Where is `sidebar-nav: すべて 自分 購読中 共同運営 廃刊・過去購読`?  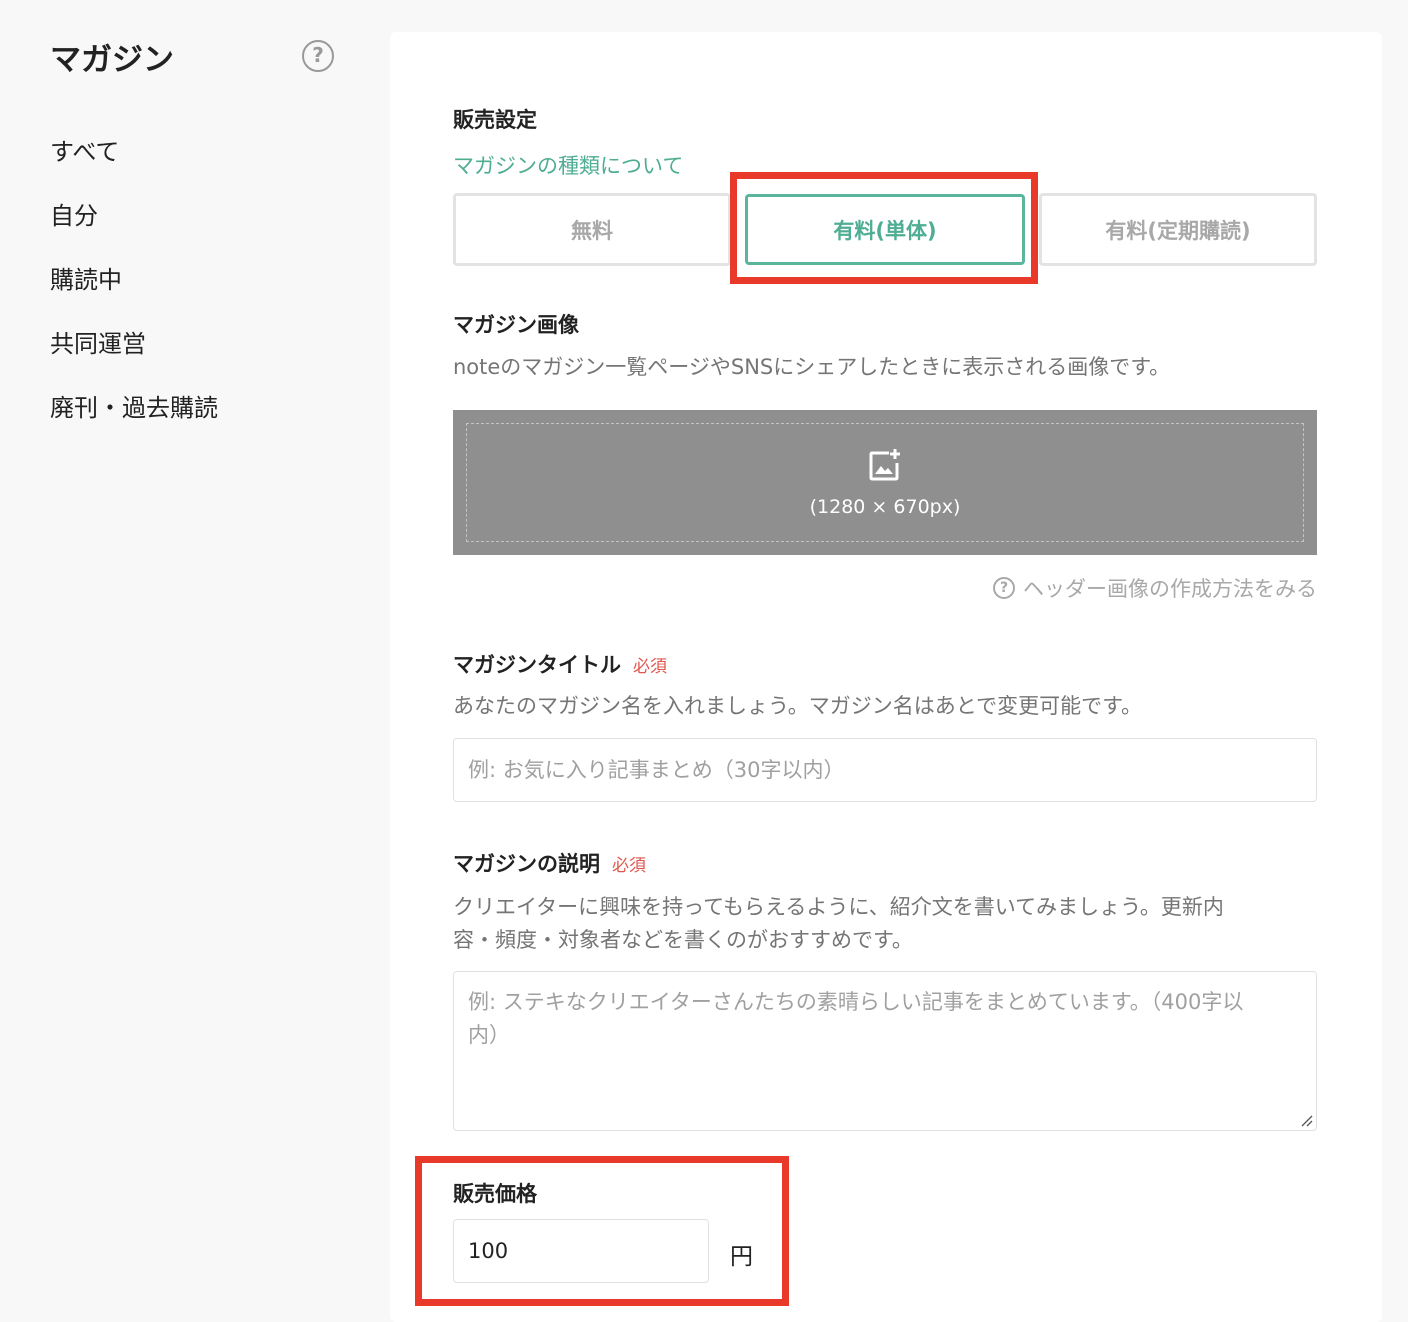
sidebar-nav: すべて 自分 購読中 共同運営 廃刊・過去購読 is located at coordinates (134, 292).